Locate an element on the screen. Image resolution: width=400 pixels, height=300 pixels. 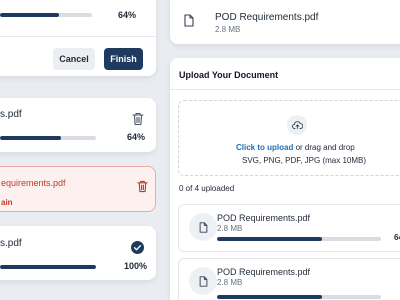
upload-card-title: Upload Your Document is located at coordinates (229, 75).